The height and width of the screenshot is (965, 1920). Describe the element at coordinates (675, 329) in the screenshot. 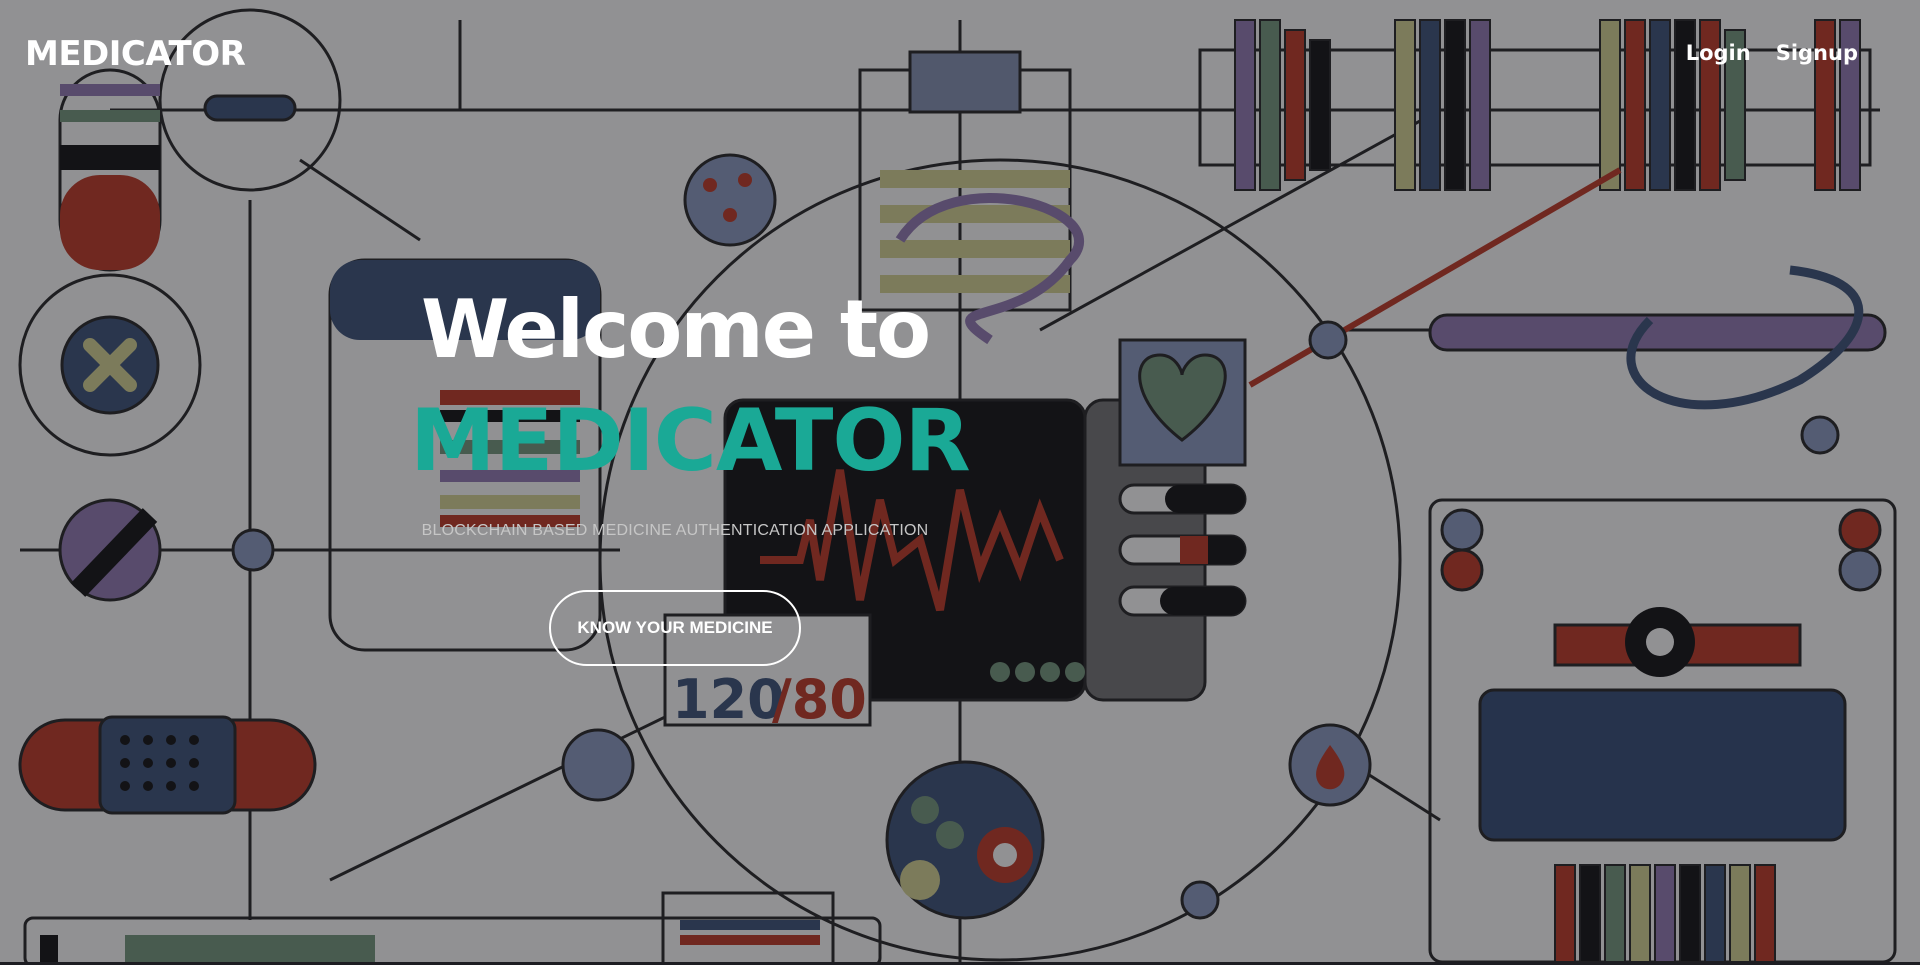

I see `welcome-text: Welcome to` at that location.